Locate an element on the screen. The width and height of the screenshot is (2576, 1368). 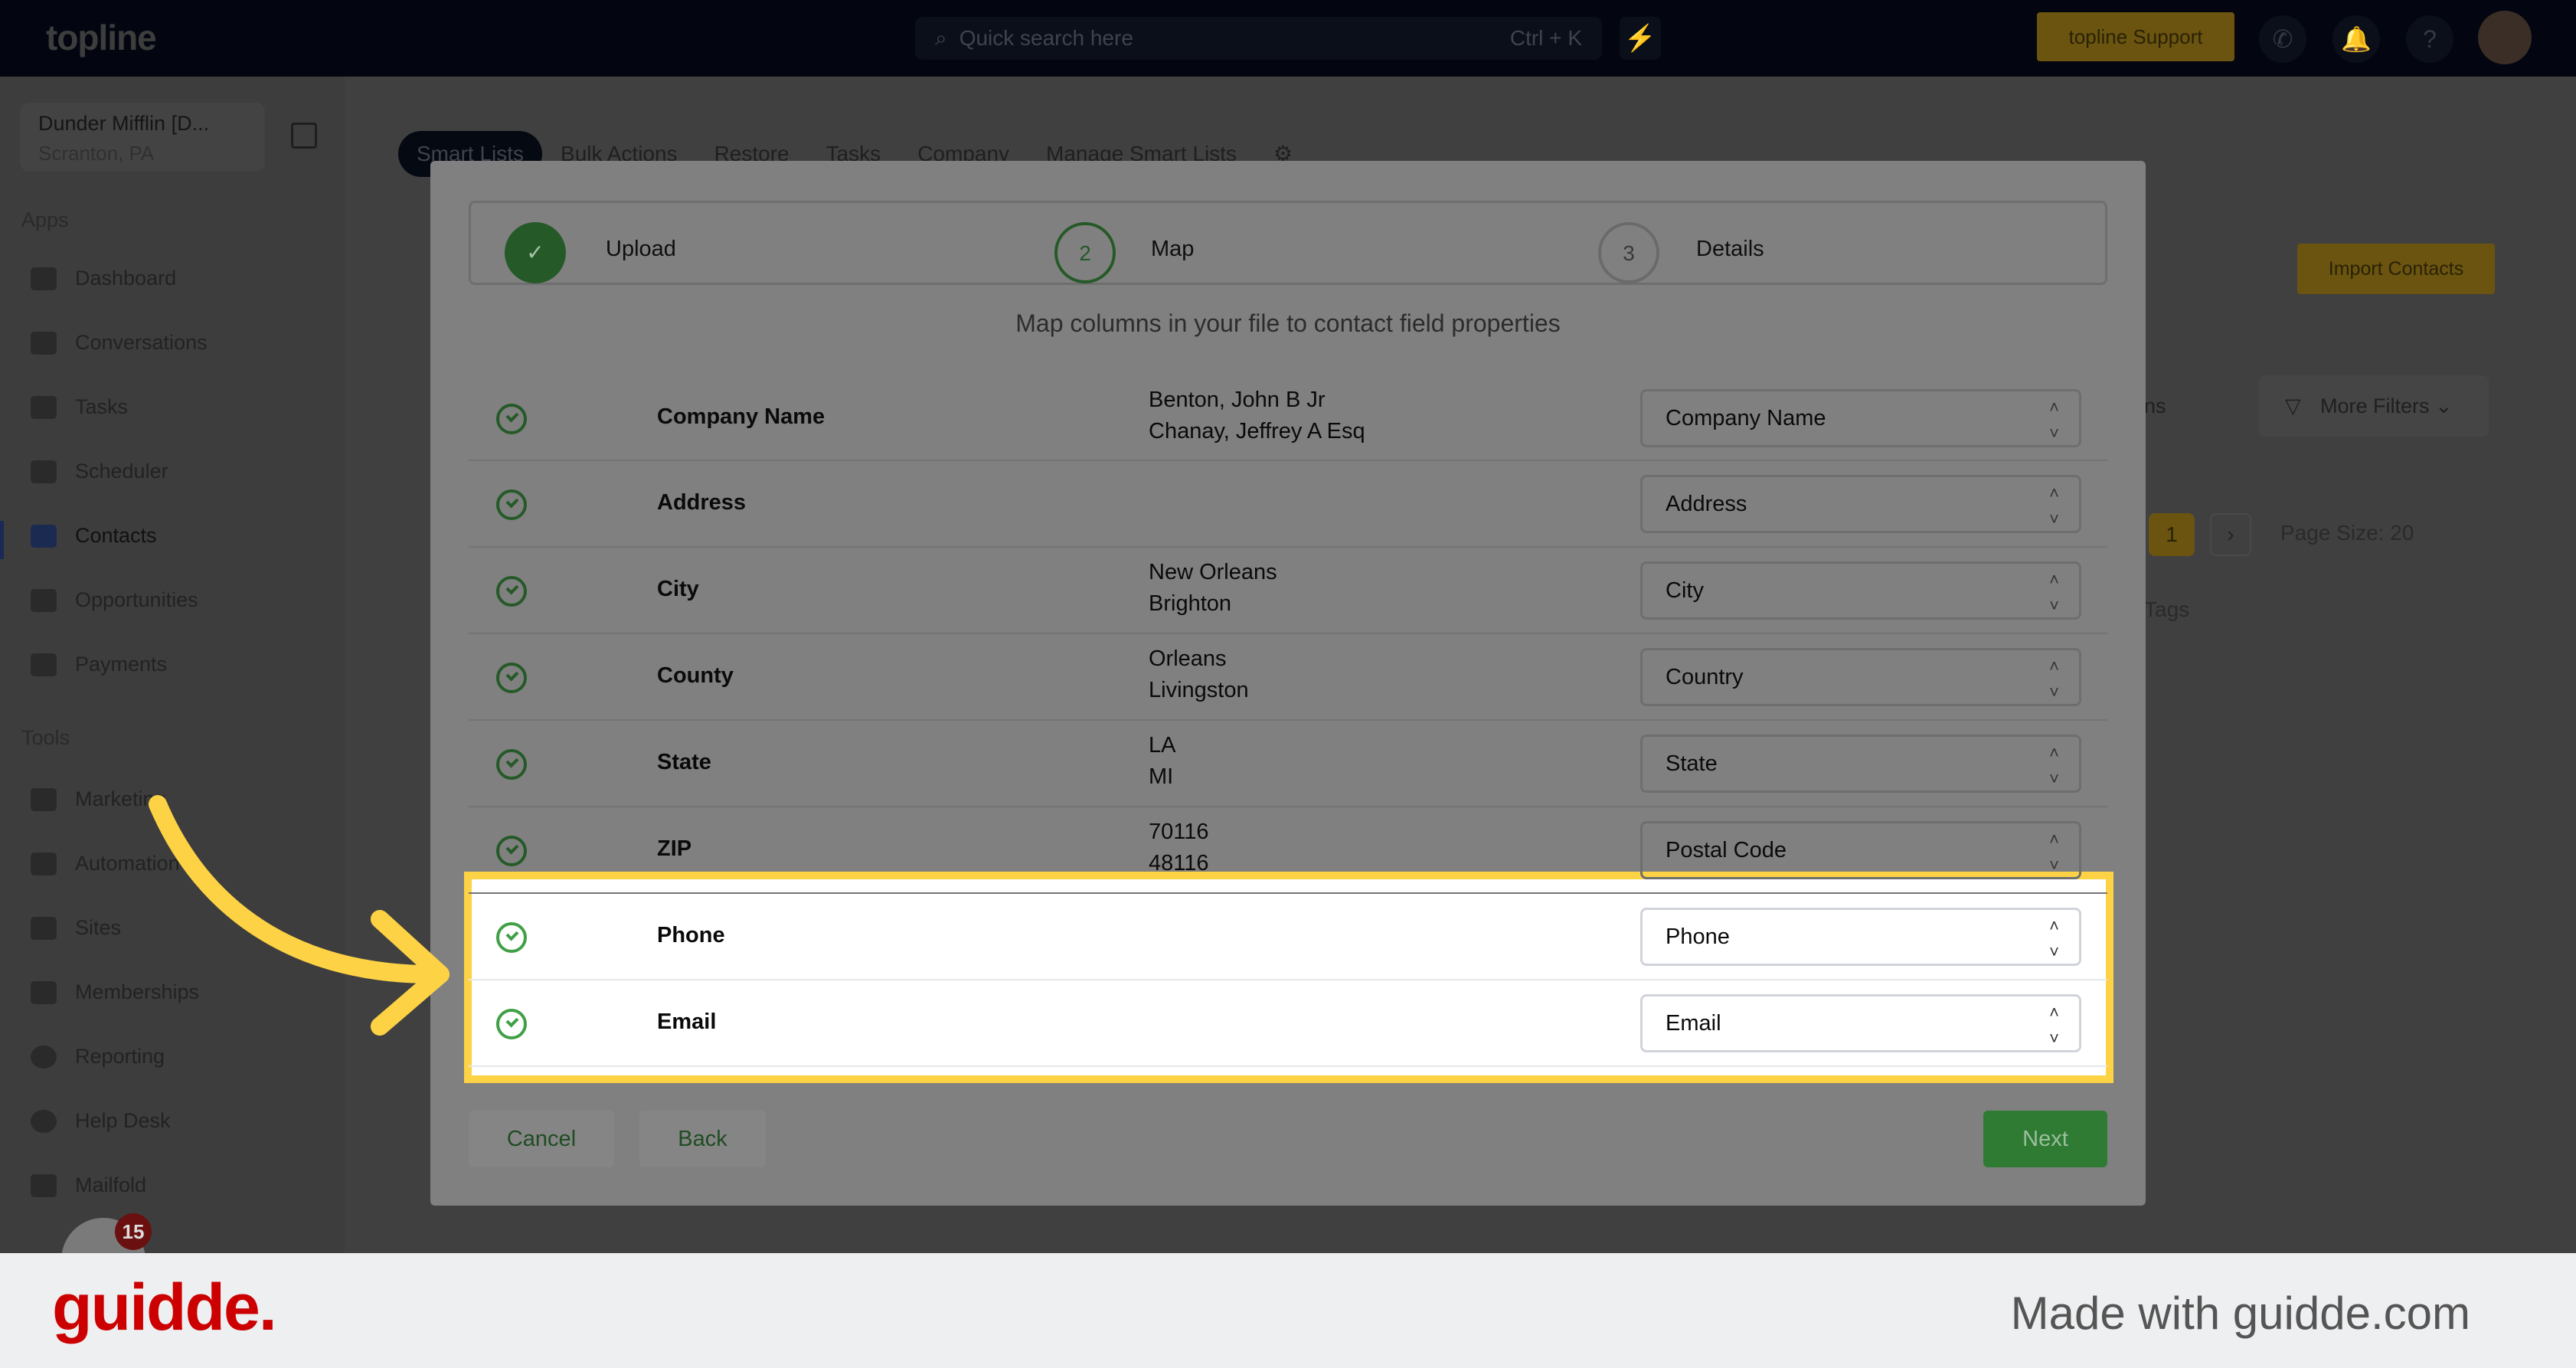
import-contacts-button: Import Contacts is located at coordinates (2396, 269).